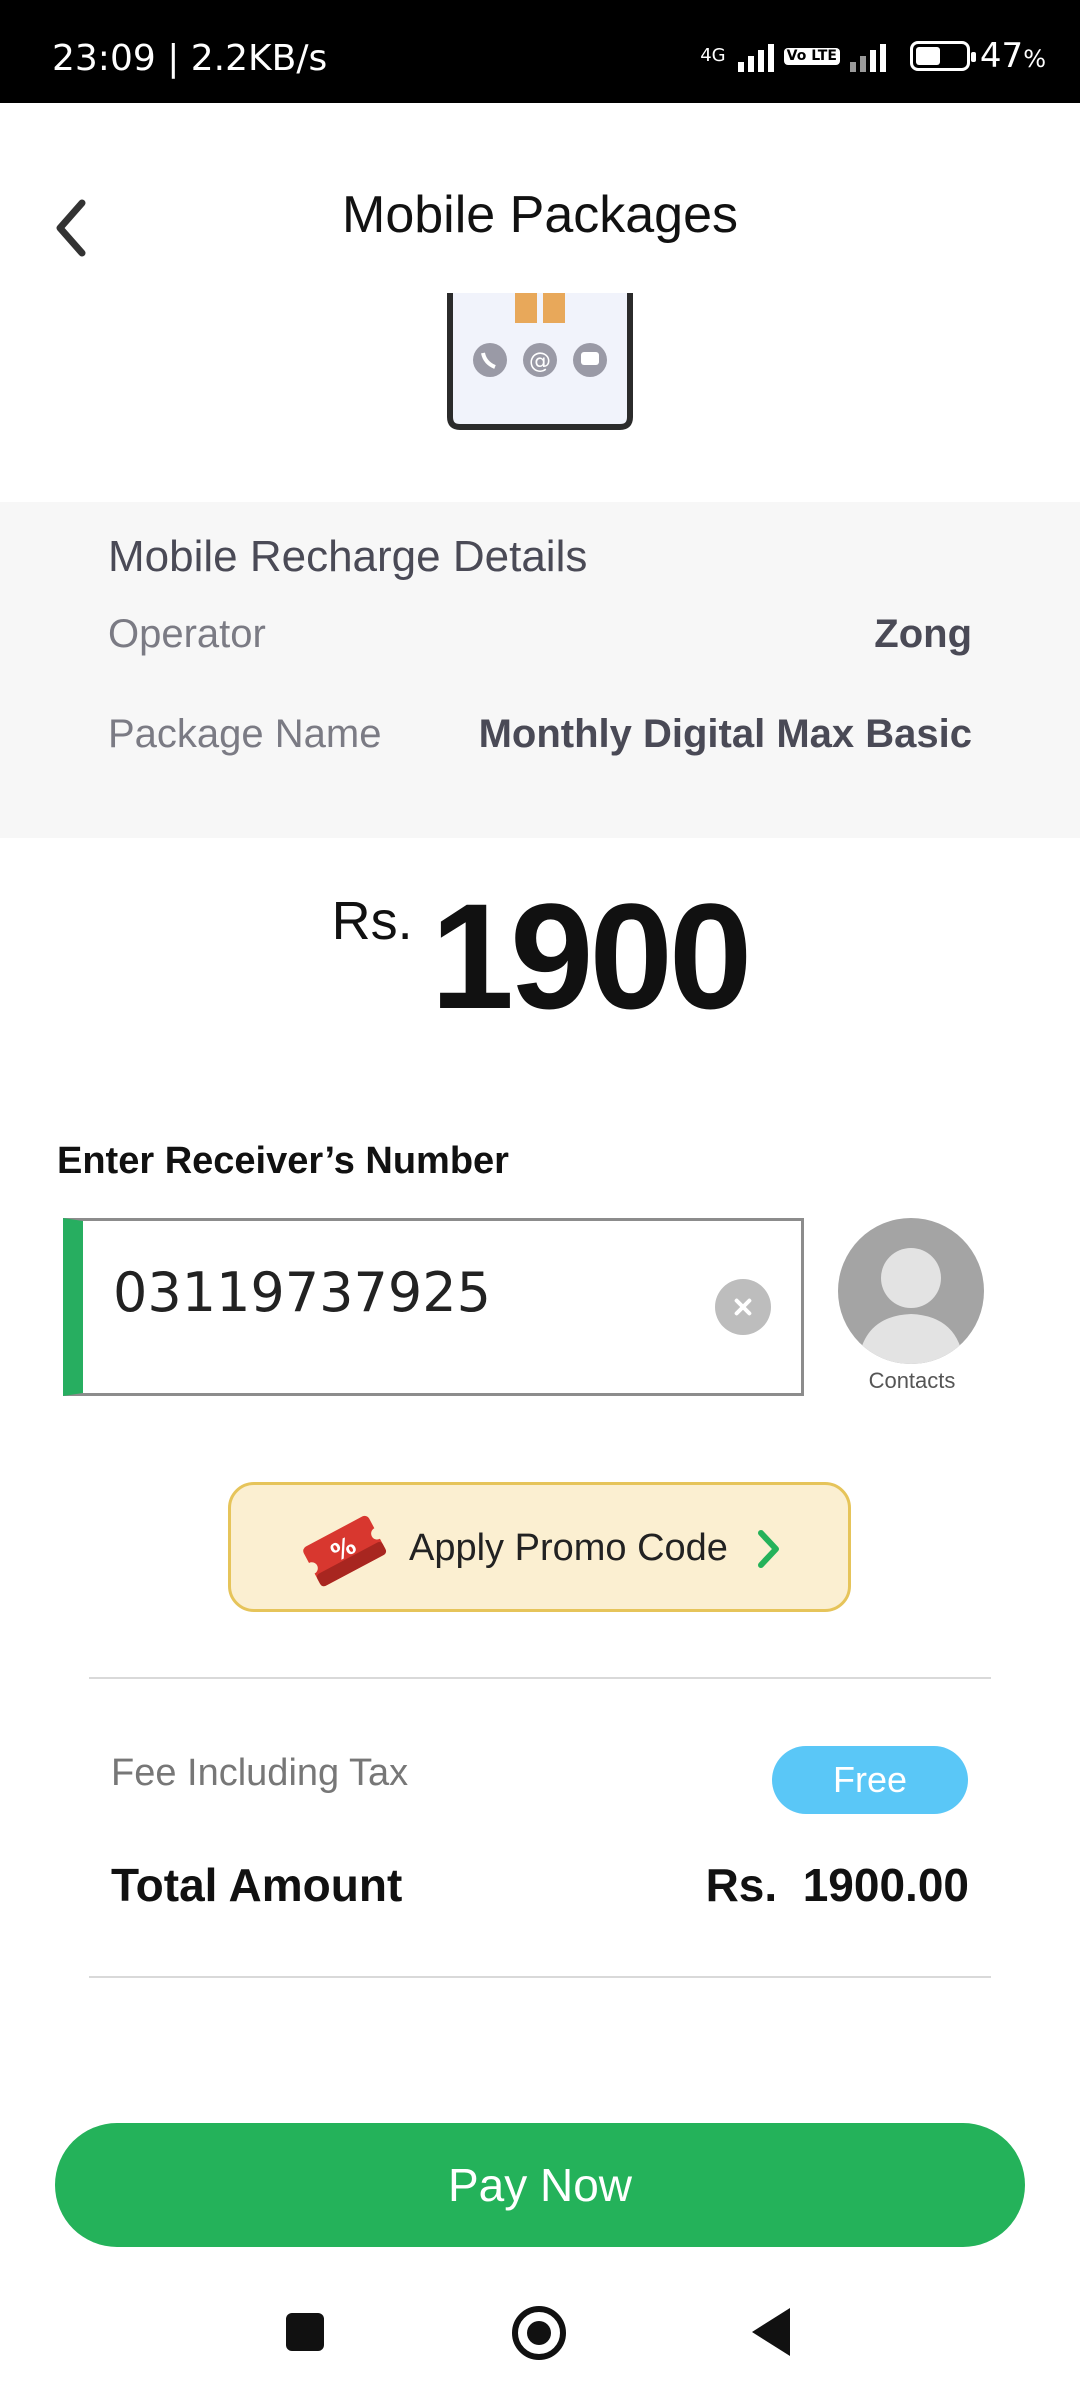  I want to click on receiver-number-field, so click(433, 1307).